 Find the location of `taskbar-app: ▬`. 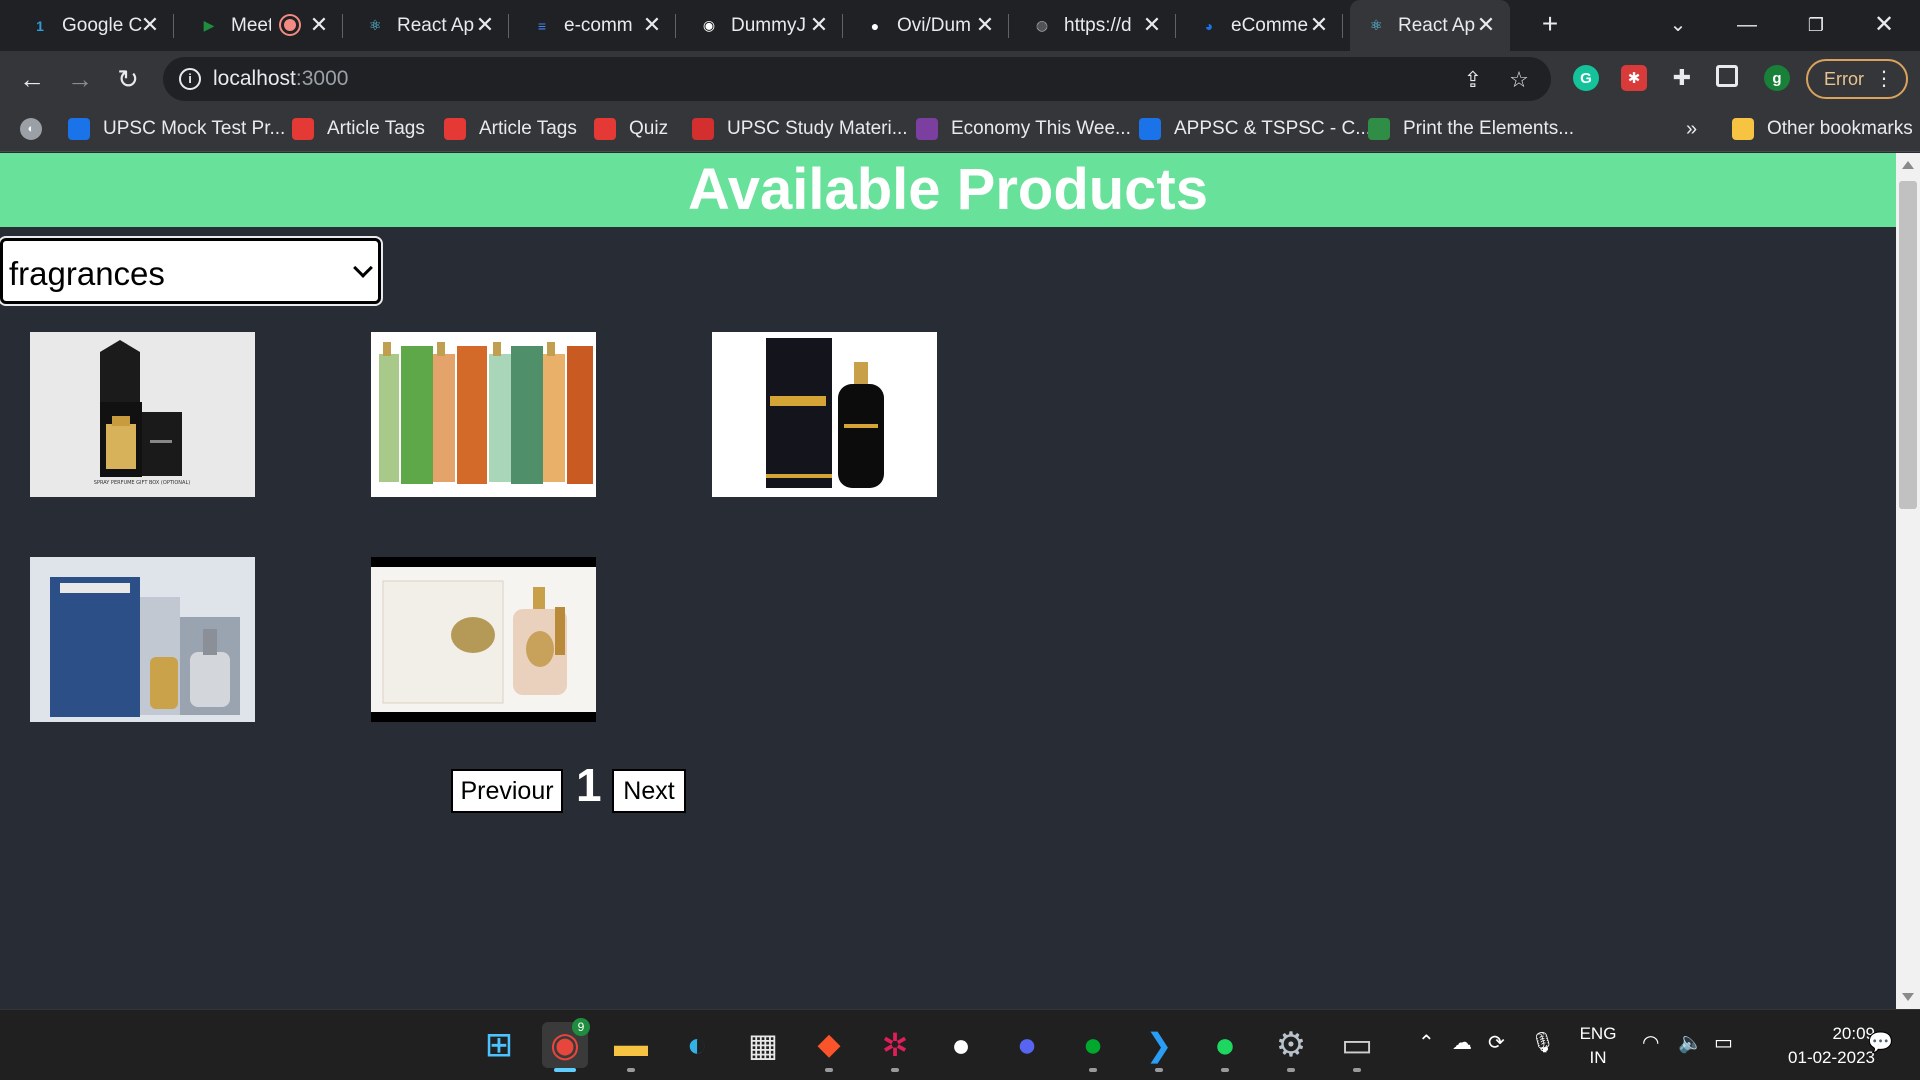

taskbar-app: ▬ is located at coordinates (631, 1047).